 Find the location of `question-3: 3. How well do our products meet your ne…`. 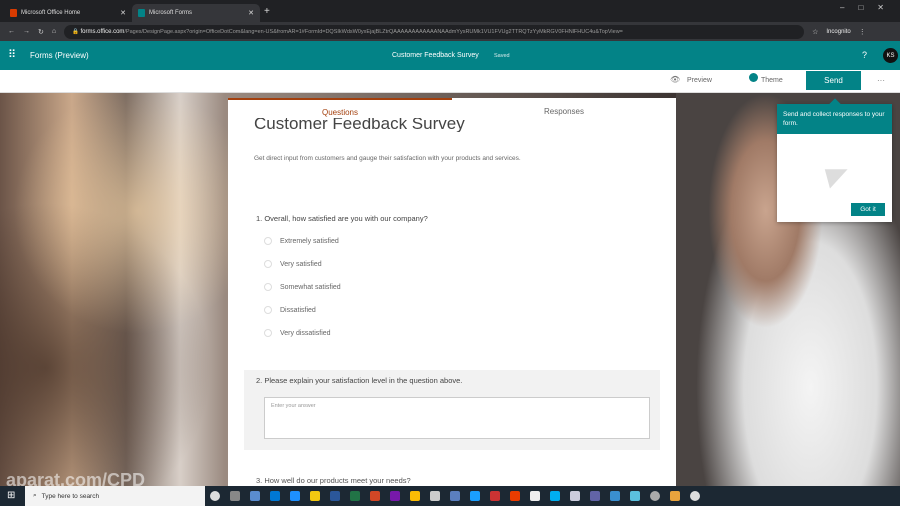

question-3: 3. How well do our products meet your ne… is located at coordinates (333, 480).